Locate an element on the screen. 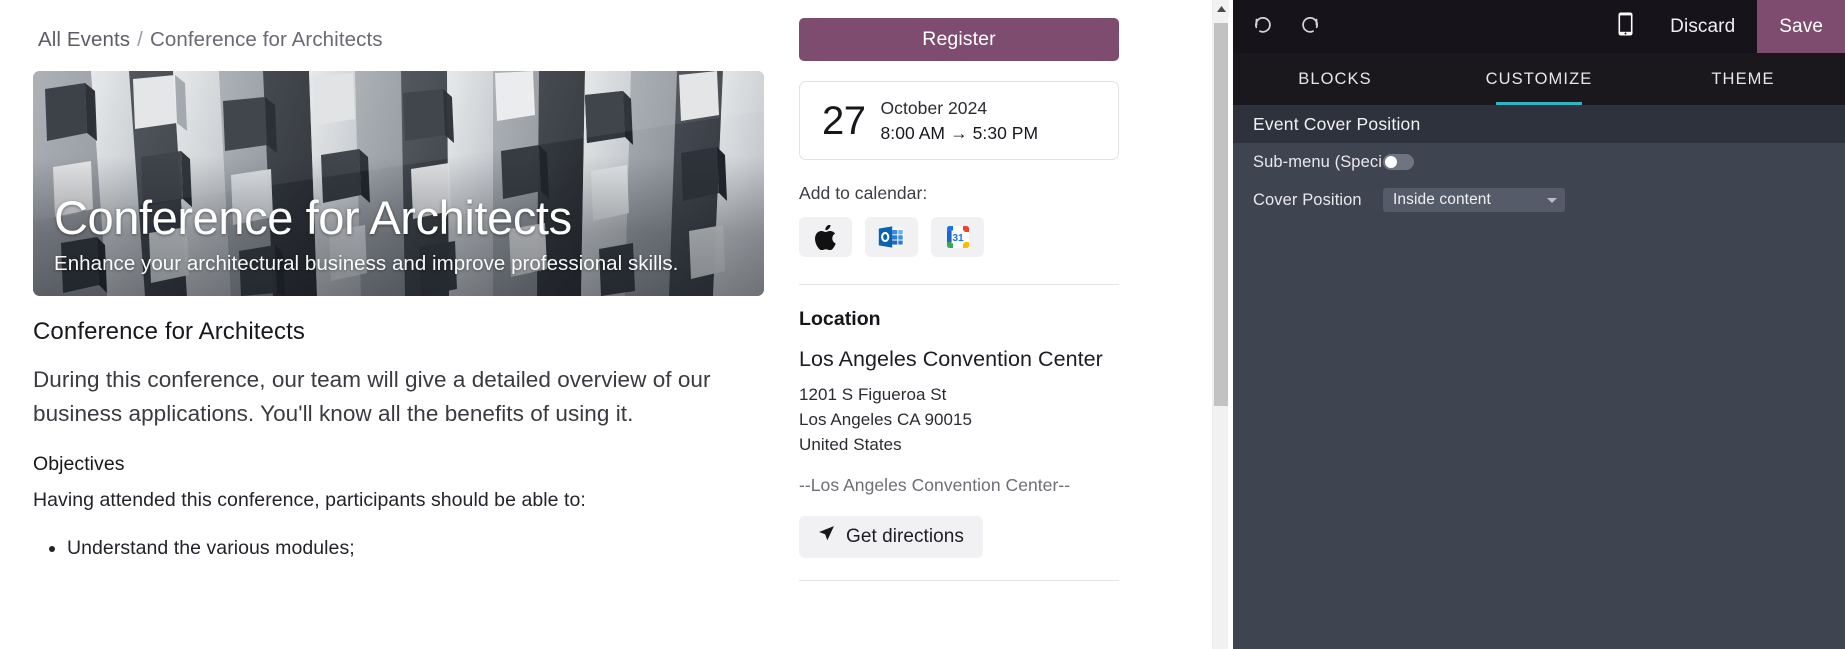  event-time-range: 8:00 AM → 5:30 PM is located at coordinates (960, 133).